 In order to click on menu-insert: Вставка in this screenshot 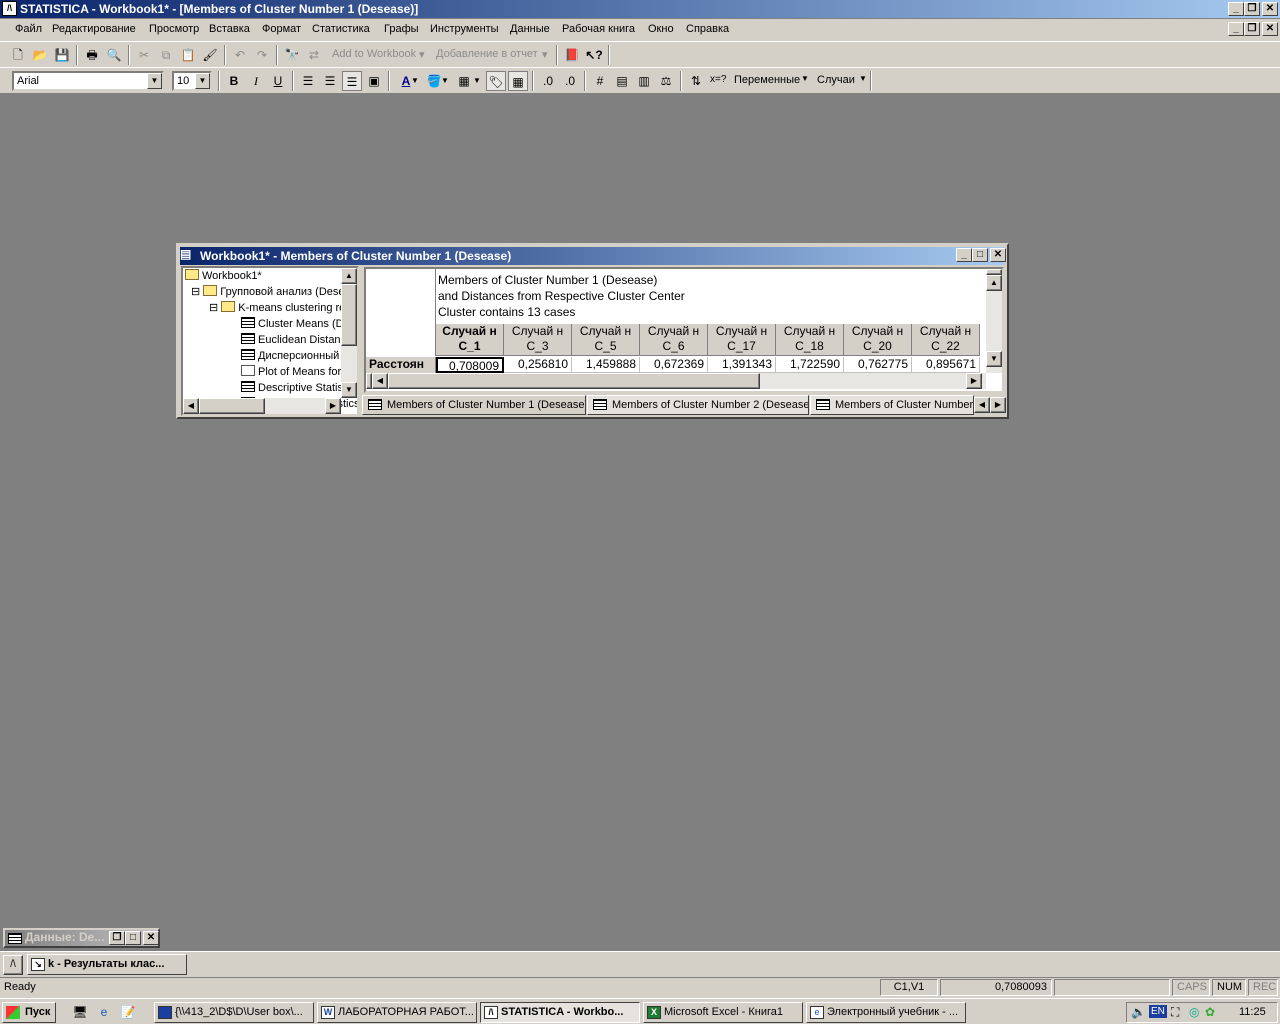, I will do `click(229, 29)`.